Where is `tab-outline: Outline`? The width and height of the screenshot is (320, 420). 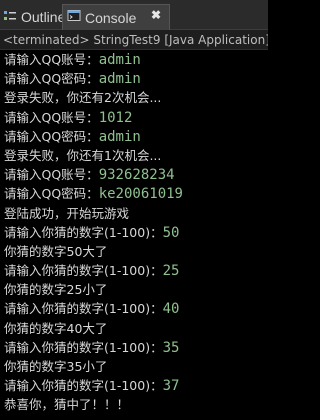 tab-outline: Outline is located at coordinates (33, 17).